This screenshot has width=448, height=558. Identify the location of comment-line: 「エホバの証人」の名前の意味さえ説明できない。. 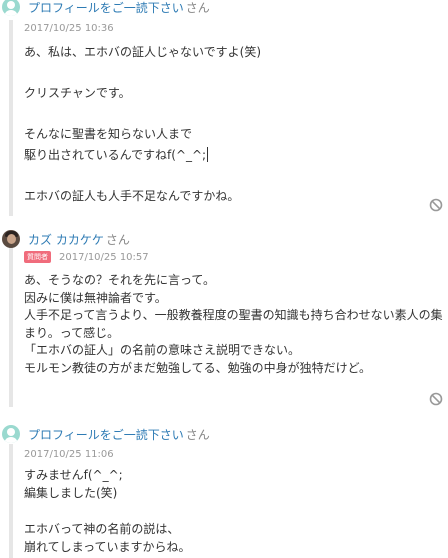
(162, 350).